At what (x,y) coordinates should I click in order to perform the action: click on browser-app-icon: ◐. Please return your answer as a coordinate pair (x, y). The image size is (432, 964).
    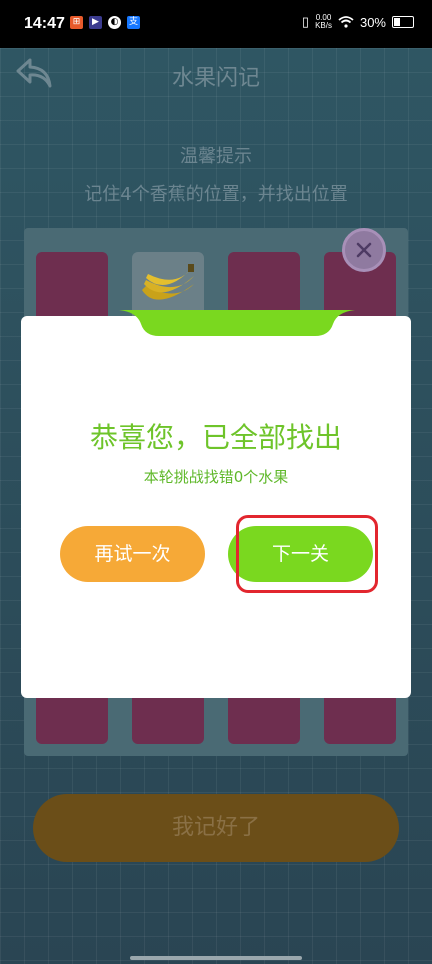
    Looking at the image, I should click on (114, 22).